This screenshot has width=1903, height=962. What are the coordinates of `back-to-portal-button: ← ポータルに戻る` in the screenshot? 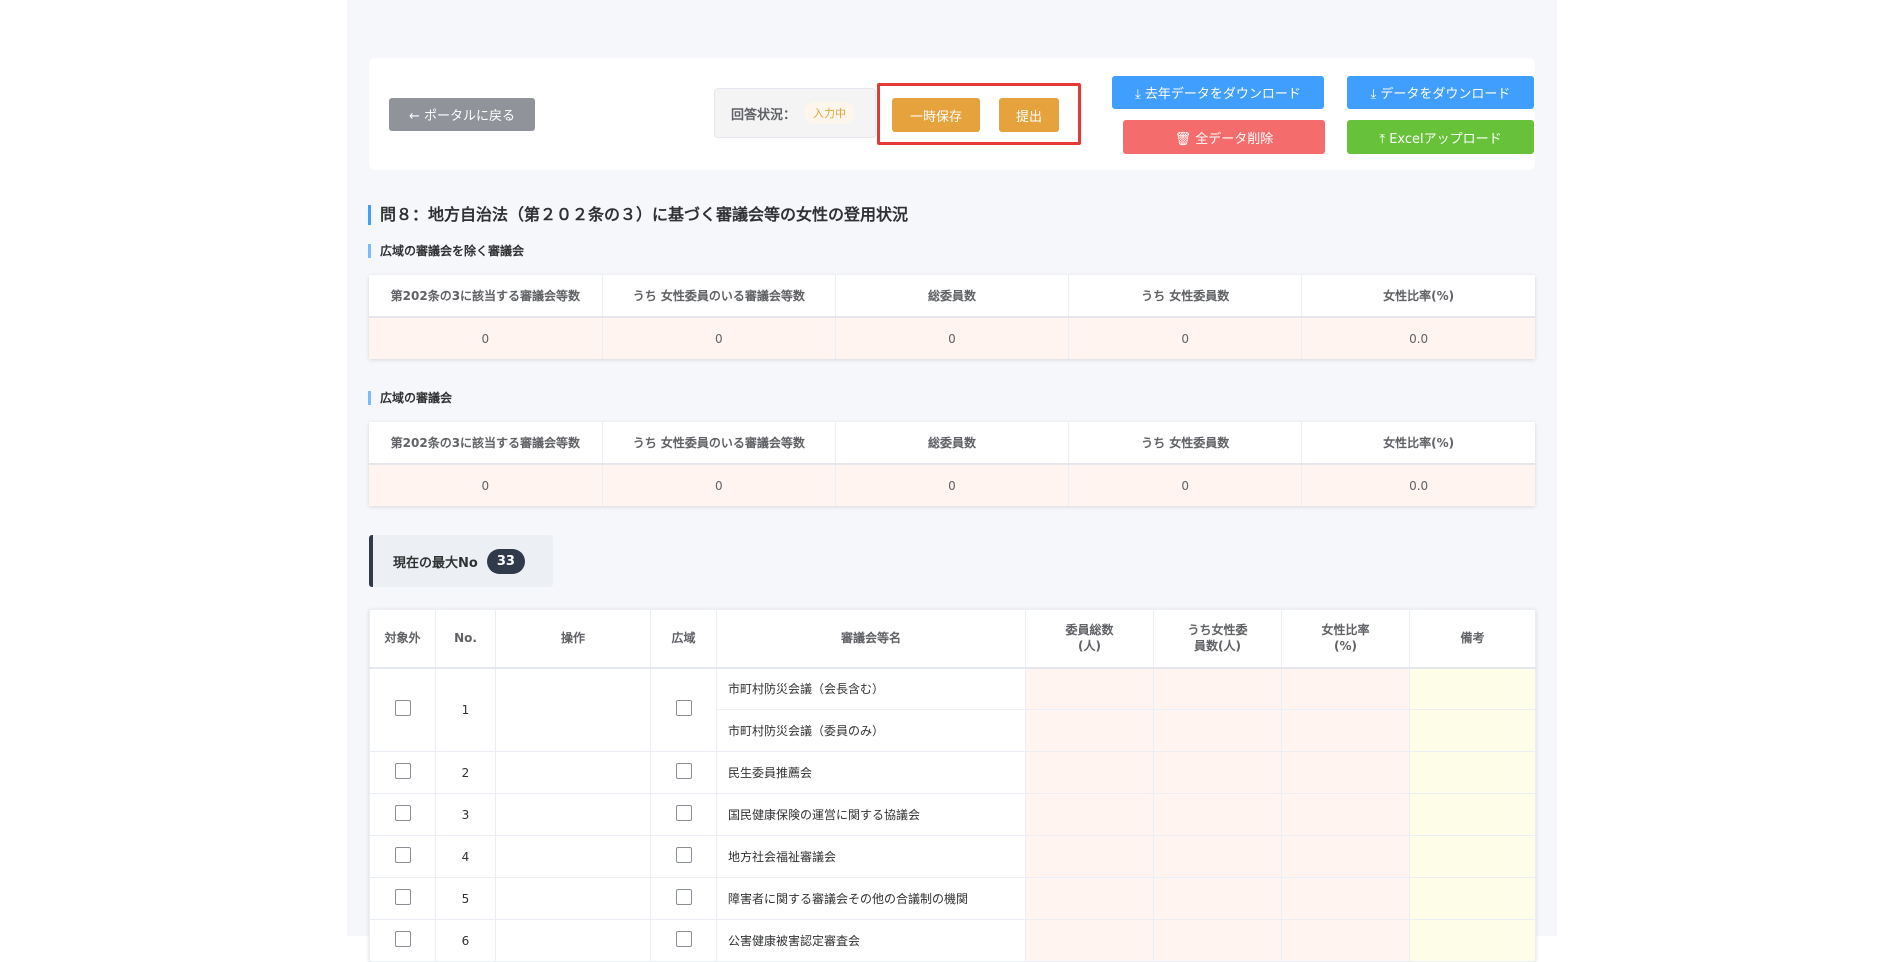 It's located at (462, 114).